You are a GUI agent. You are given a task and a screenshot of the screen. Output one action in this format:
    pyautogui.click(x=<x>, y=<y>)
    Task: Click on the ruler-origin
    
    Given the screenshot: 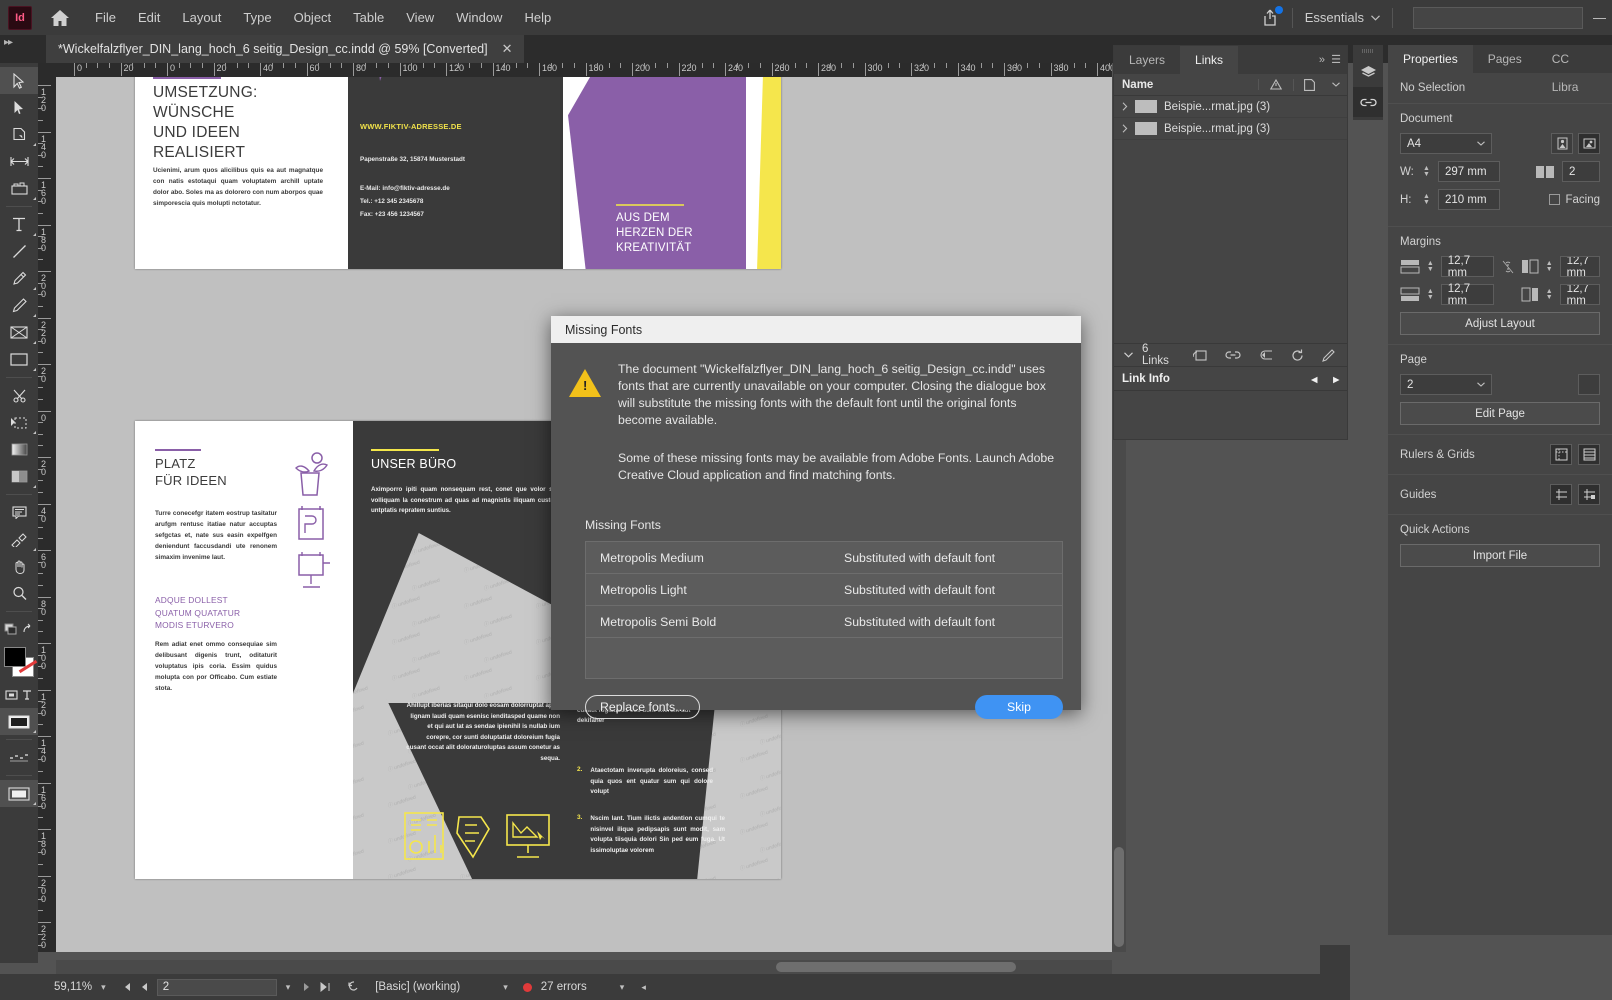 What is the action you would take?
    pyautogui.click(x=47, y=70)
    